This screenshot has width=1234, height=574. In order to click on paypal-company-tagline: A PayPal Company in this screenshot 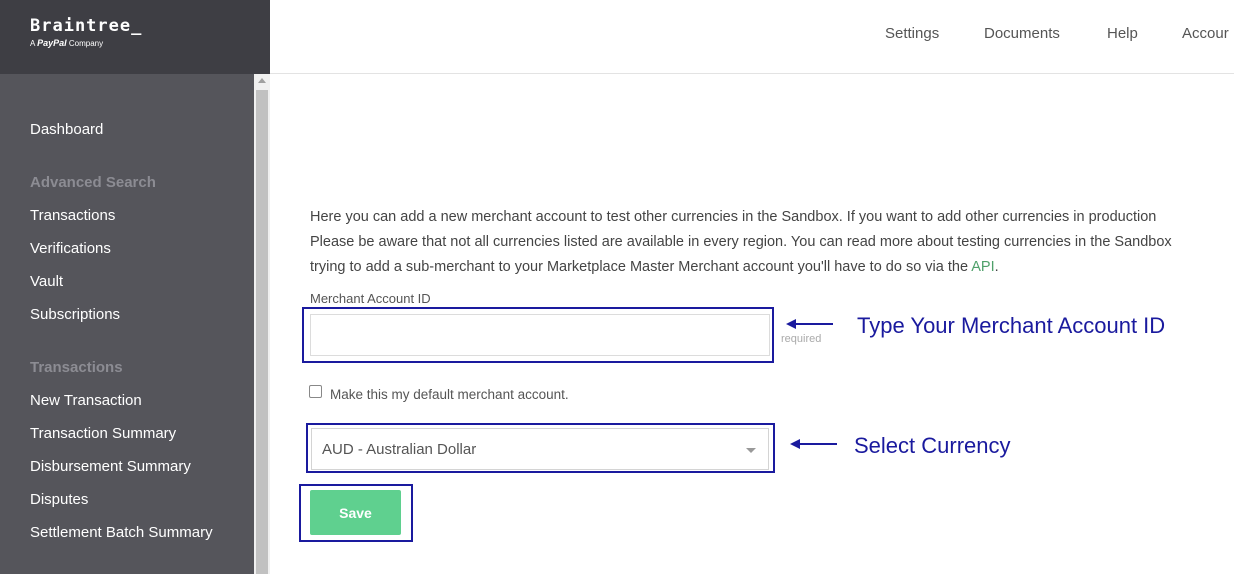, I will do `click(66, 43)`.